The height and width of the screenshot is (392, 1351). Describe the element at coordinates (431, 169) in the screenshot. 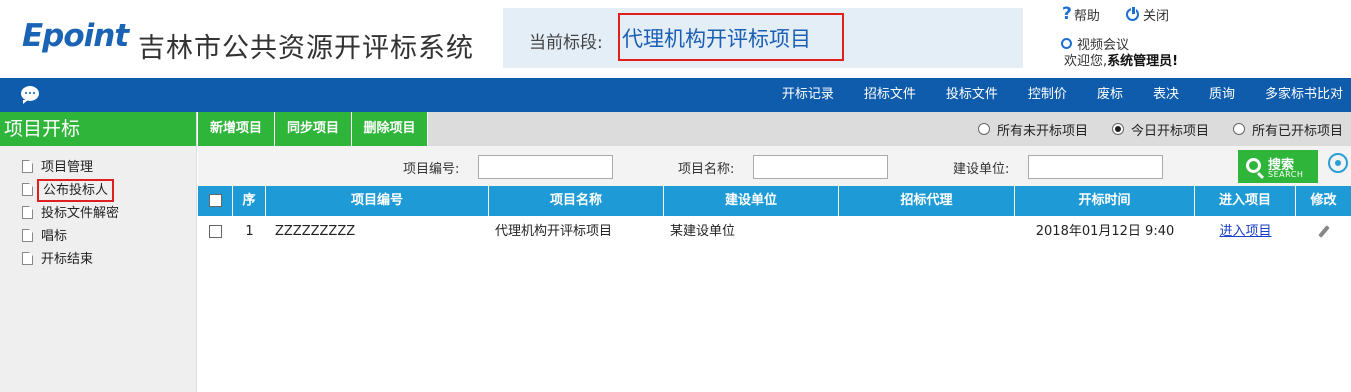

I see `project-no-label: 项目编号:` at that location.